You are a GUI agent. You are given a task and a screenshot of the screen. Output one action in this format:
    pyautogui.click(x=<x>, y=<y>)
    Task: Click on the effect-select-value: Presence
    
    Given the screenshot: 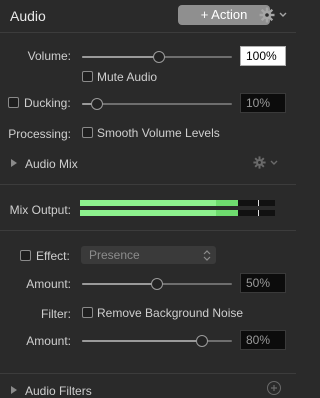 What is the action you would take?
    pyautogui.click(x=114, y=255)
    